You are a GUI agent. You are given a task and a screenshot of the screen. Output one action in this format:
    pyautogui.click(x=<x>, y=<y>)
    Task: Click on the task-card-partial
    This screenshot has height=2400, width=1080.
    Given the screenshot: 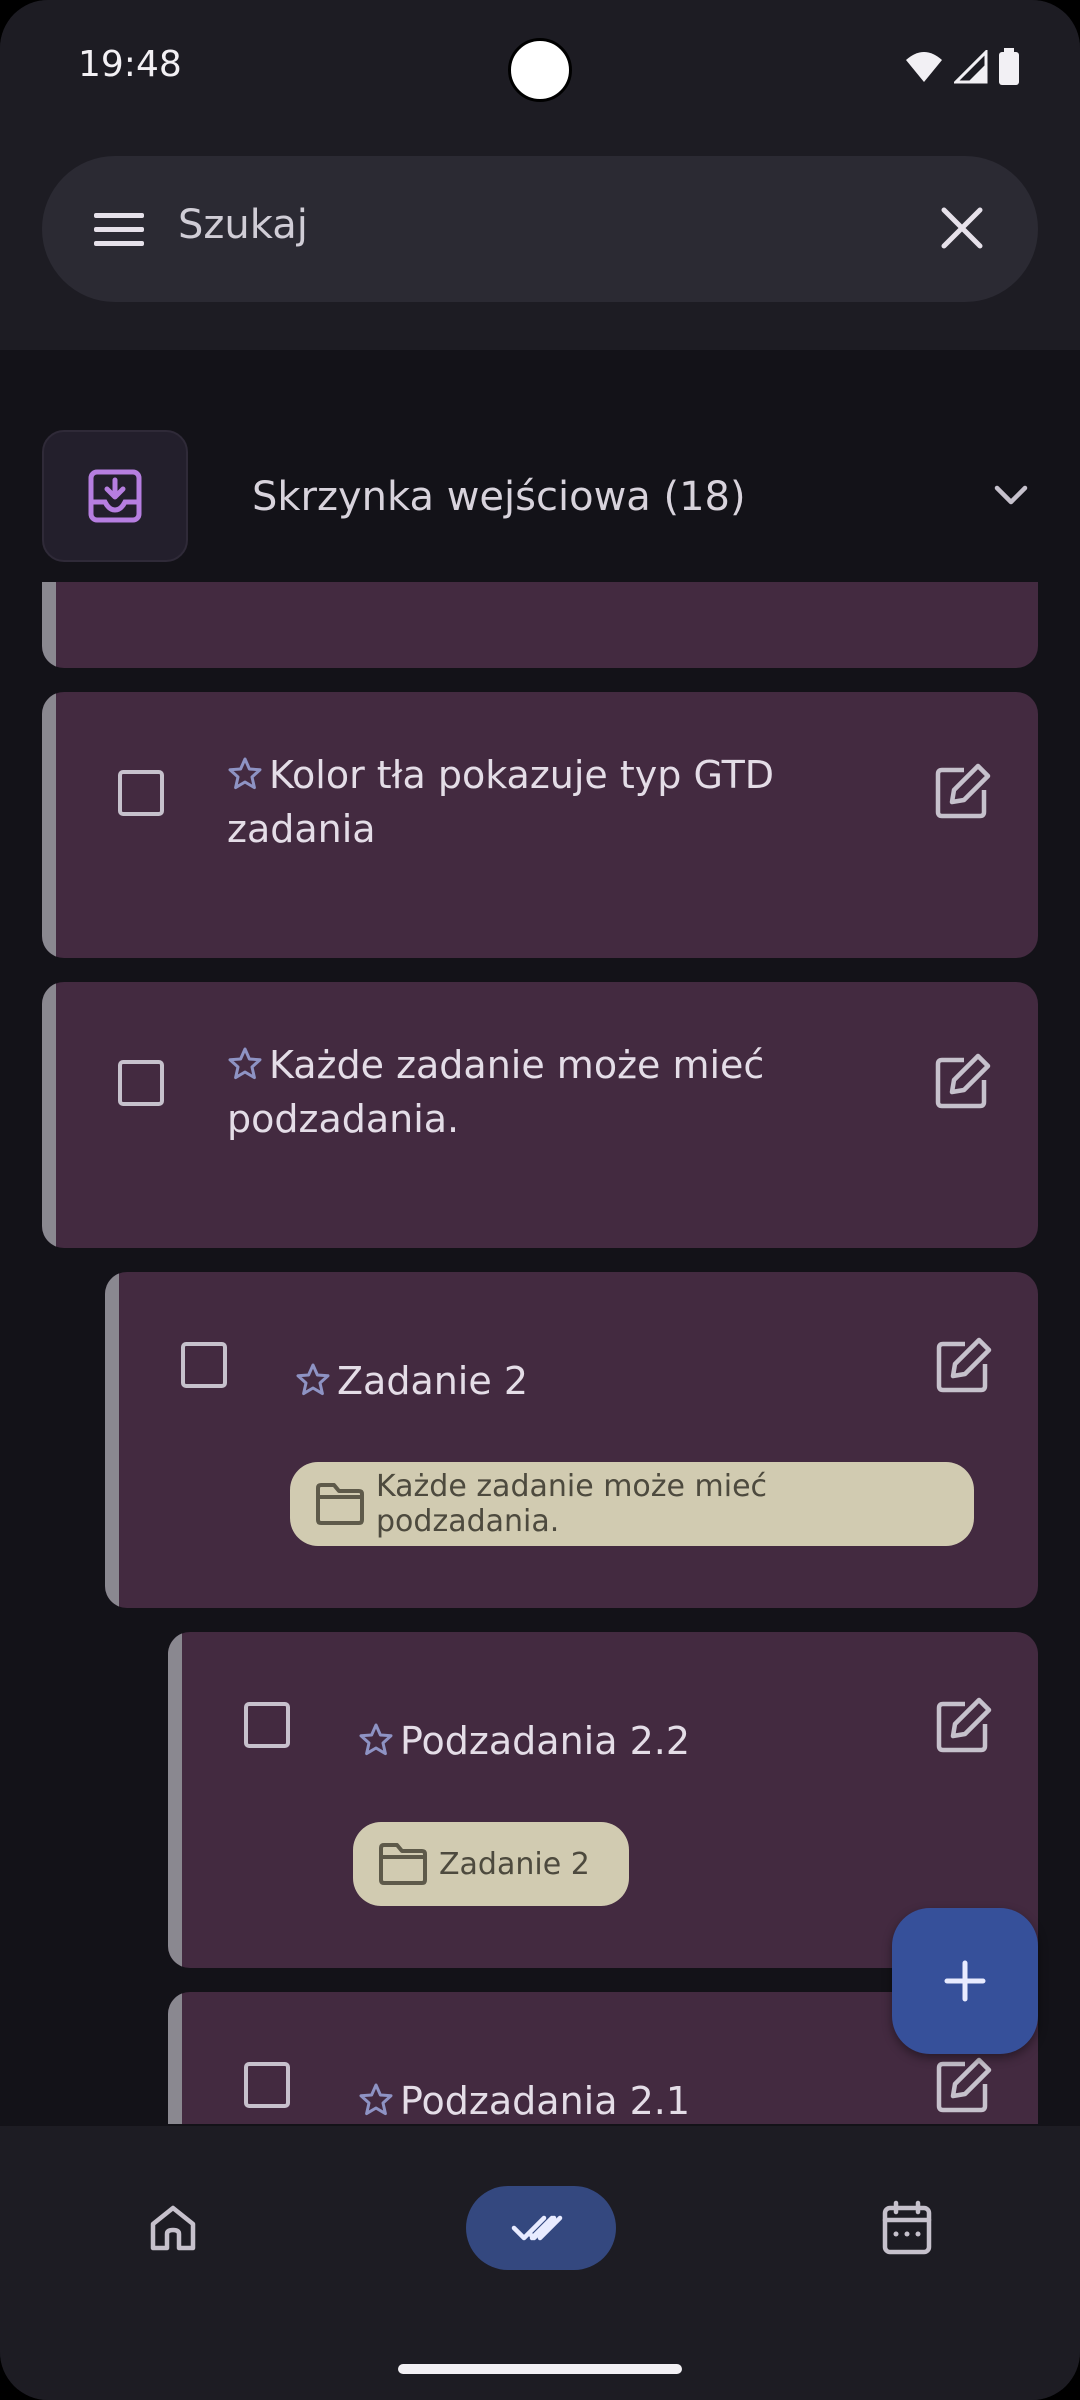 What is the action you would take?
    pyautogui.click(x=540, y=625)
    